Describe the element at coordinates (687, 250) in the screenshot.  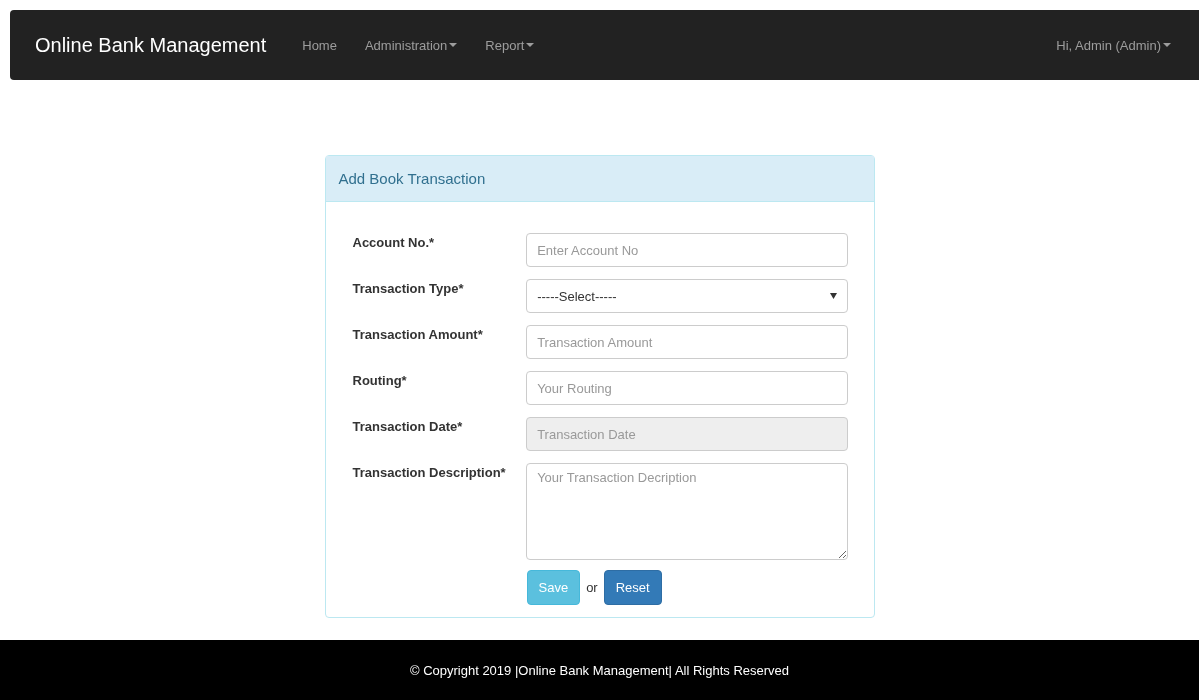
I see `input-field: Enter Account No` at that location.